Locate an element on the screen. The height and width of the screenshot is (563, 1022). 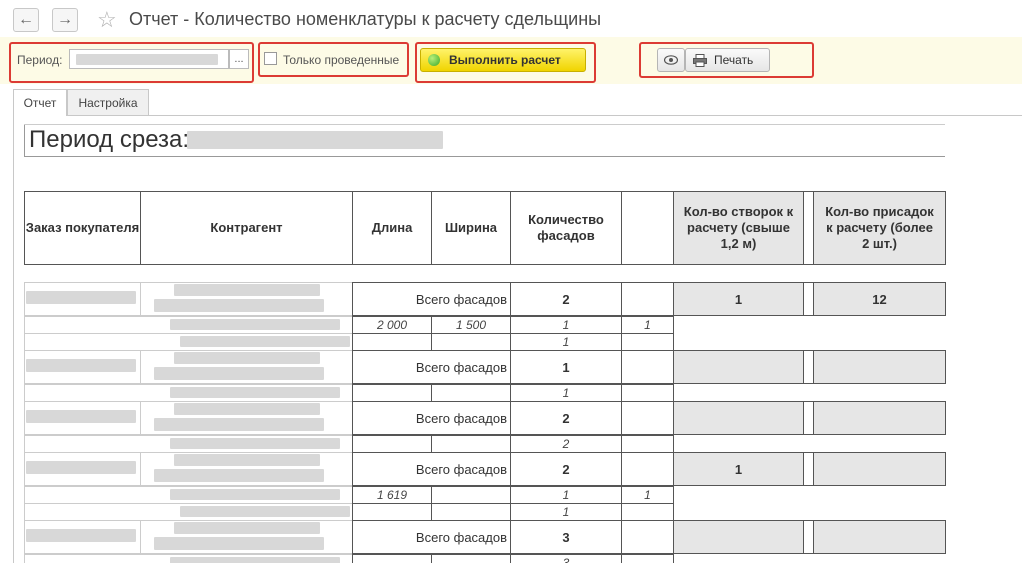
col-header-order: Заказ покупателя is located at coordinates (82, 228).